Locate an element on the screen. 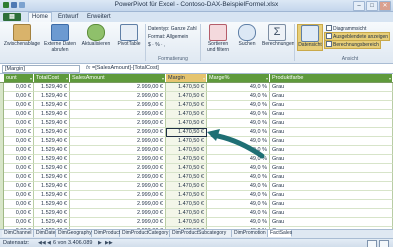  formula-input: =[SalesAmount]-[TotalCost] is located at coordinates (125, 68).